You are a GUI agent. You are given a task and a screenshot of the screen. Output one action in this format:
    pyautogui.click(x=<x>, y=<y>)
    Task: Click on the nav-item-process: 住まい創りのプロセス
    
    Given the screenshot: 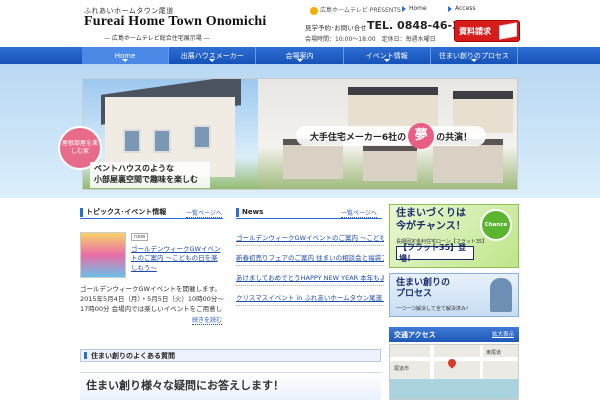 What is the action you would take?
    pyautogui.click(x=475, y=55)
    